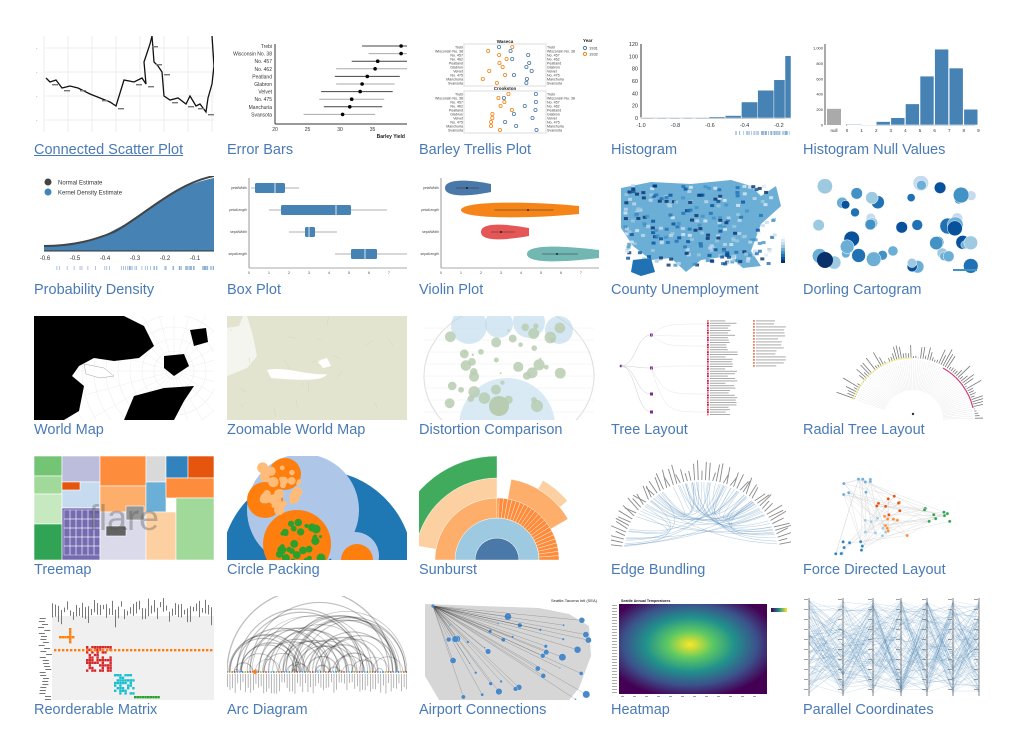  I want to click on gallery-item-edge-bundling: Edge Bundling, so click(701, 523).